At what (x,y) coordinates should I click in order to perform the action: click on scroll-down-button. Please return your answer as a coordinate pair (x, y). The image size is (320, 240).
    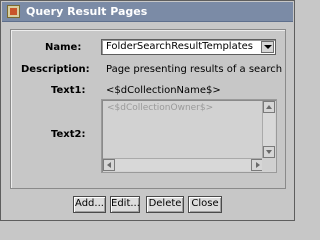
    Looking at the image, I should click on (269, 152).